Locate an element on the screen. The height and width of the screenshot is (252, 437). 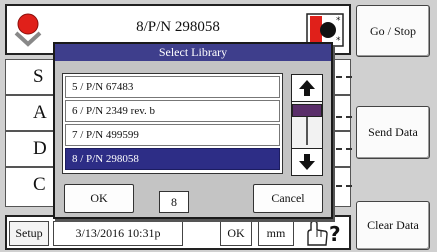
arrow-up-icon is located at coordinates (307, 88).